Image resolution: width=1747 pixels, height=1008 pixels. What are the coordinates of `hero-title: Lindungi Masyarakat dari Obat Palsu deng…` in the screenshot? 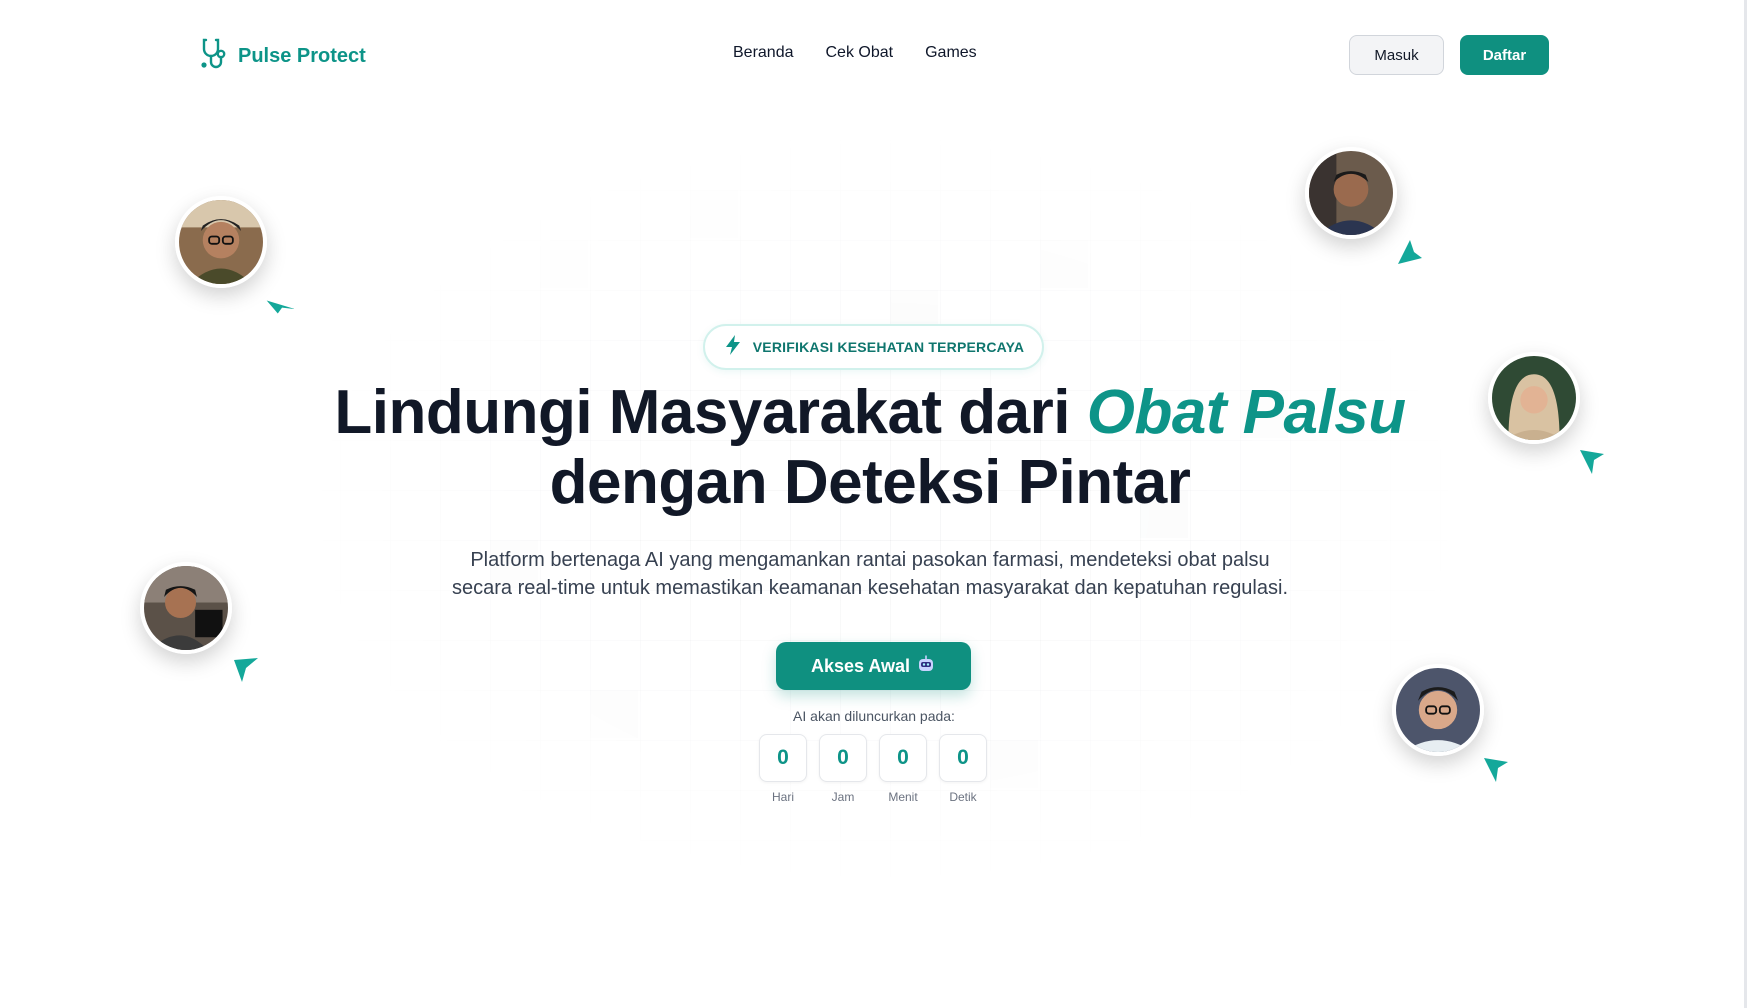 It's located at (870, 448).